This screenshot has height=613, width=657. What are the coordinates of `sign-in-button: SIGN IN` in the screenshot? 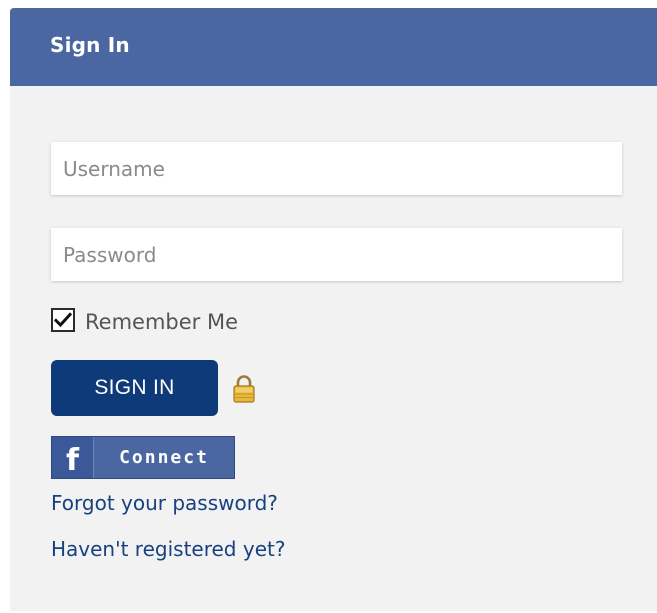 It's located at (134, 388).